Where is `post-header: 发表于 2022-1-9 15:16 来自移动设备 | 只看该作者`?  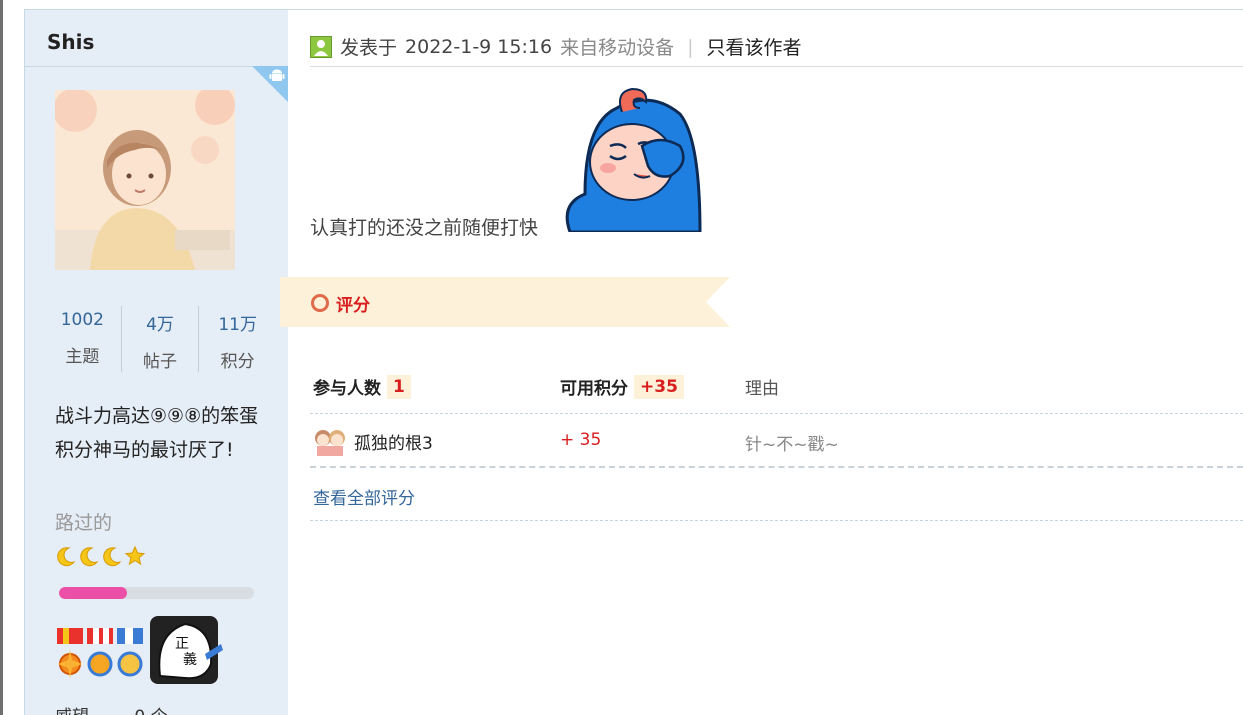
post-header: 发表于 2022-1-9 15:16 来自移动设备 | 只看该作者 is located at coordinates (556, 46).